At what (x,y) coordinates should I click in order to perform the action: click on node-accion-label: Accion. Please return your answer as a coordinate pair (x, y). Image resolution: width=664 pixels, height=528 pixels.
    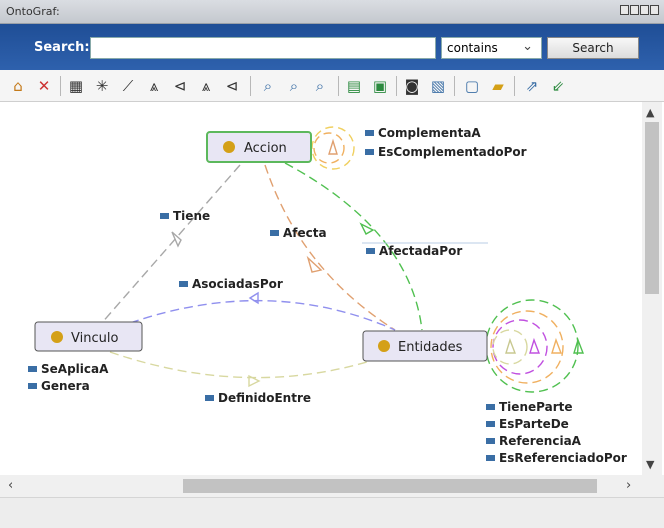
    Looking at the image, I should click on (265, 148).